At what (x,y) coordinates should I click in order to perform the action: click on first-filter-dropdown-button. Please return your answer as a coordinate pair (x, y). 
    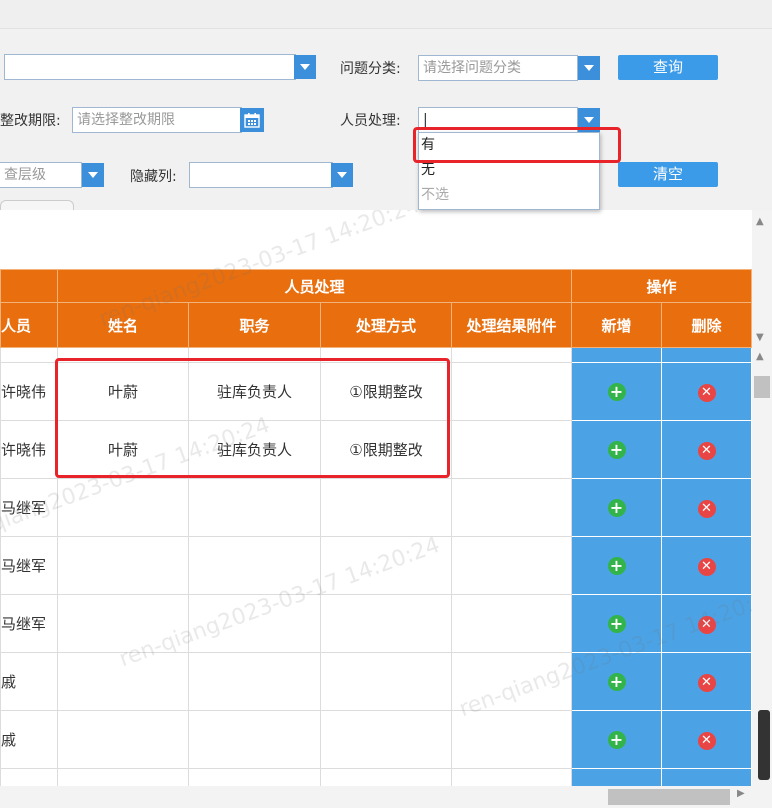
    Looking at the image, I should click on (305, 67).